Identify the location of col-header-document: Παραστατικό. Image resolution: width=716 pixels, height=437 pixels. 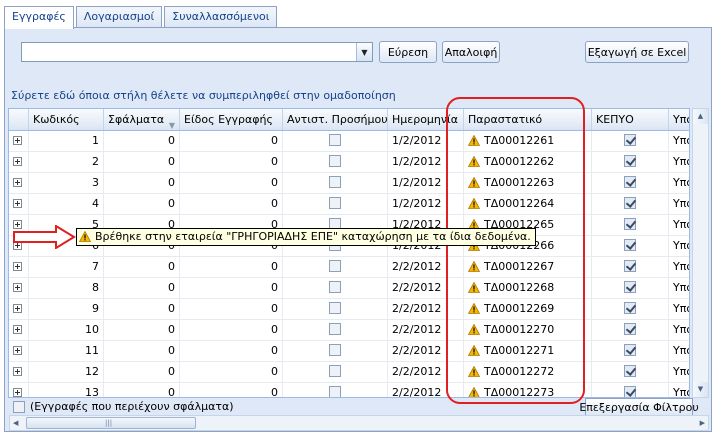
(528, 119).